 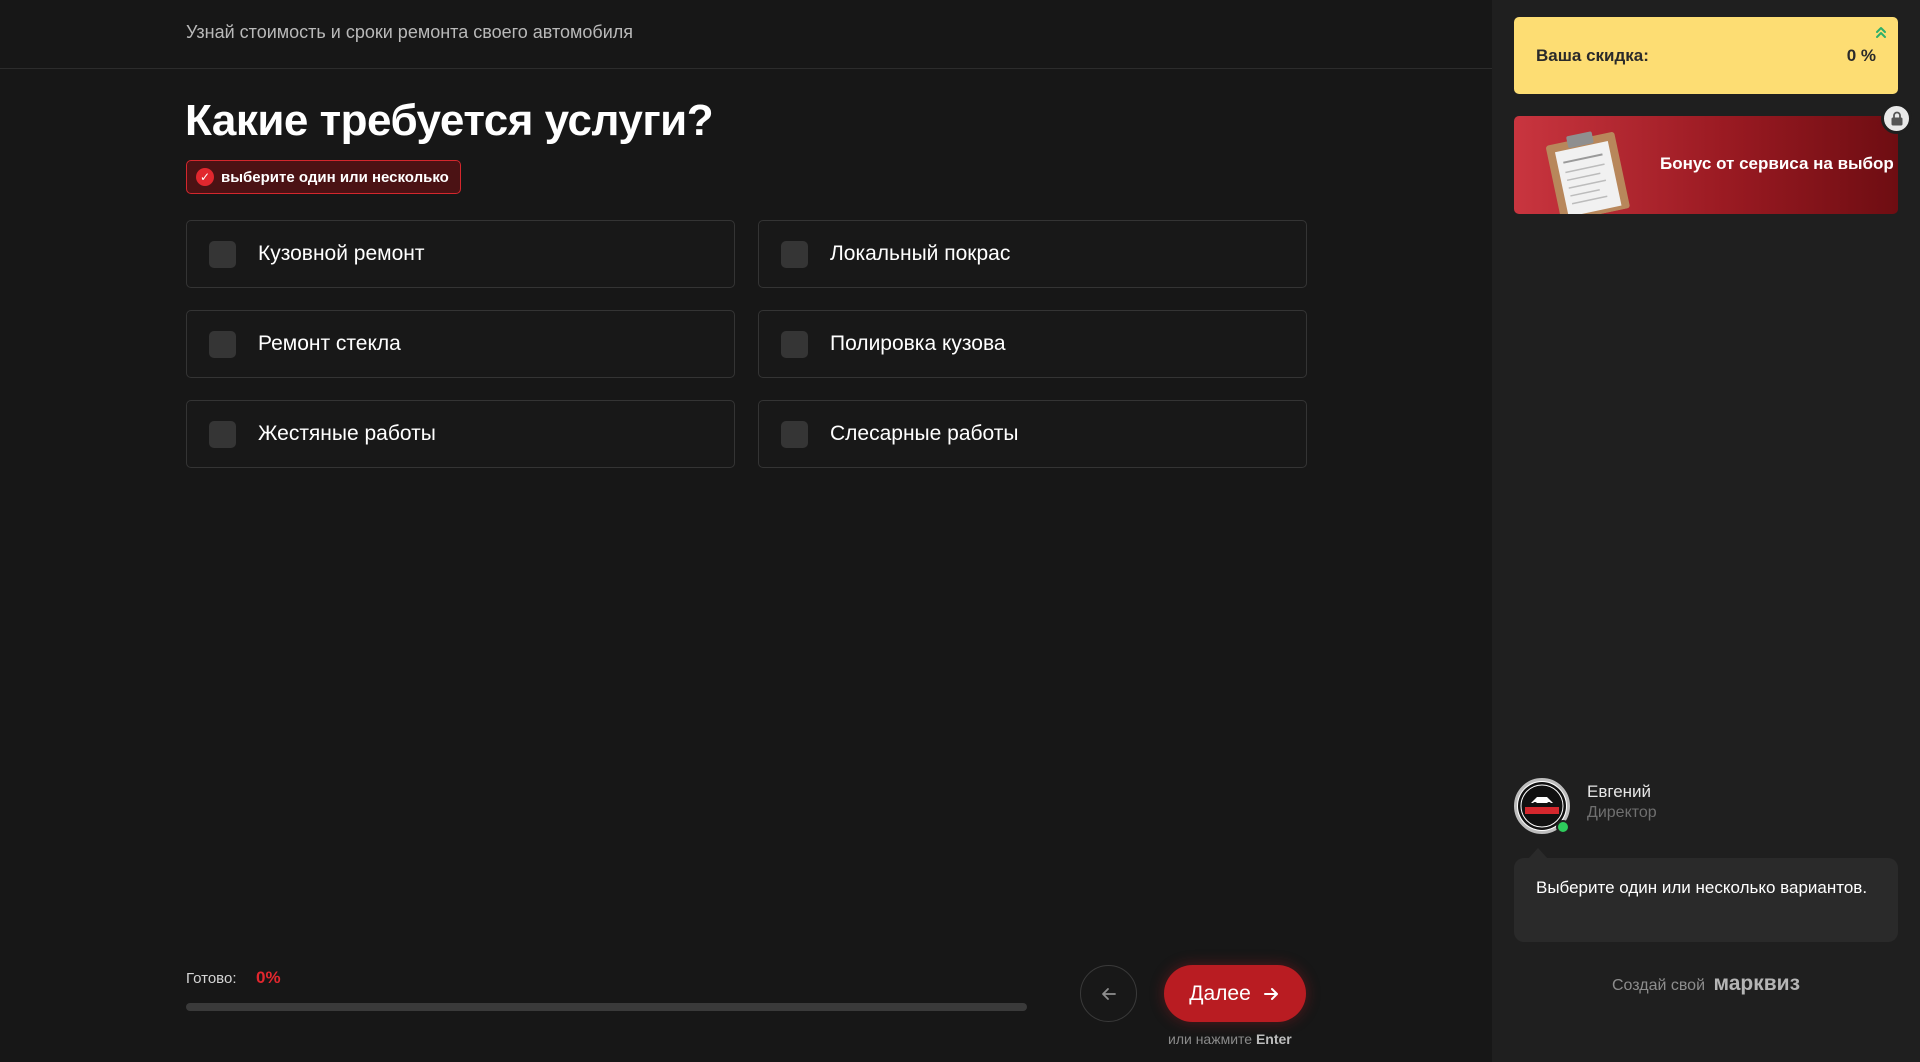 I want to click on option-label: Полировка кузова, so click(x=918, y=343).